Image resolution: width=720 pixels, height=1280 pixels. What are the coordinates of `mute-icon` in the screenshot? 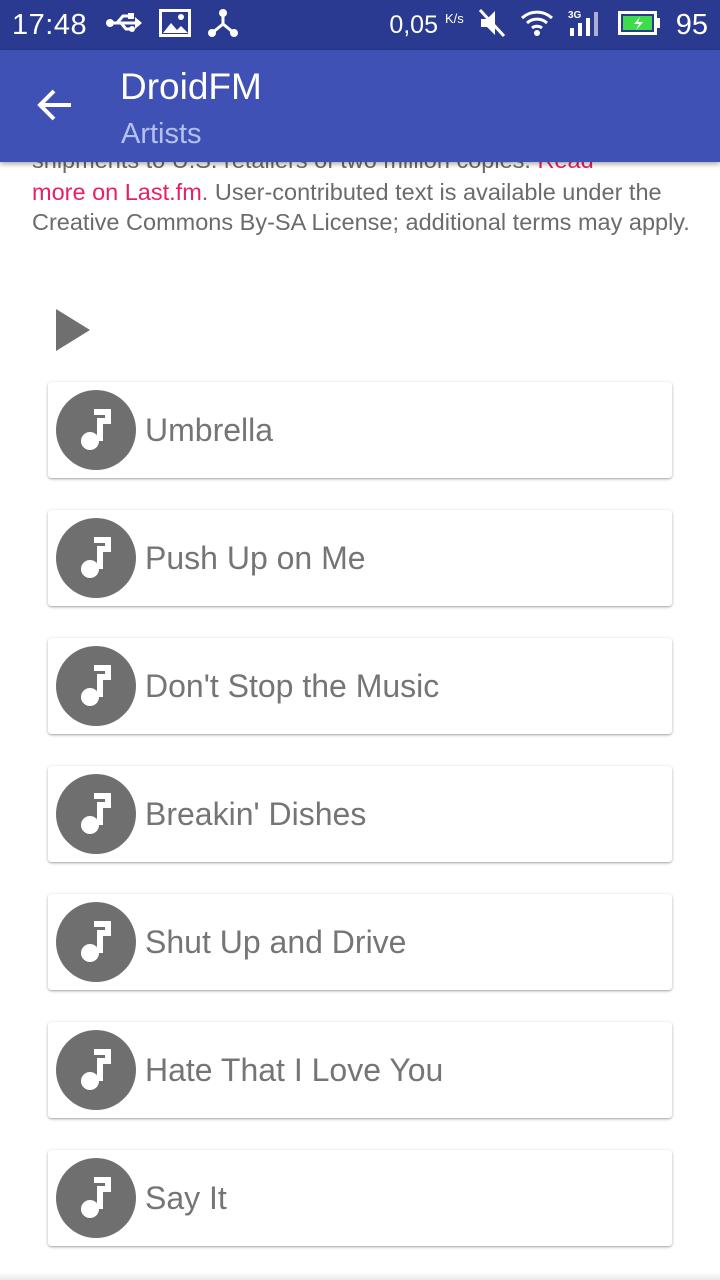 It's located at (492, 25).